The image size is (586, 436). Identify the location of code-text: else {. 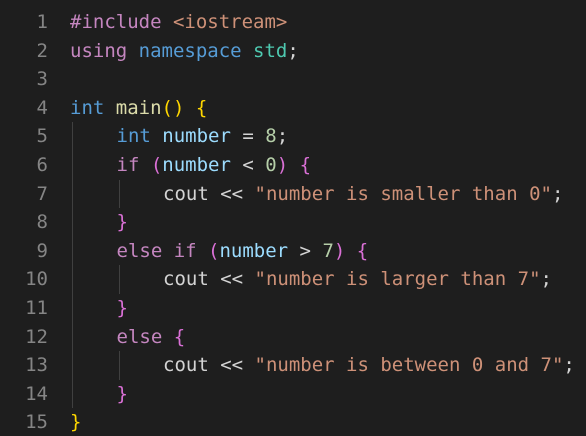
(151, 337).